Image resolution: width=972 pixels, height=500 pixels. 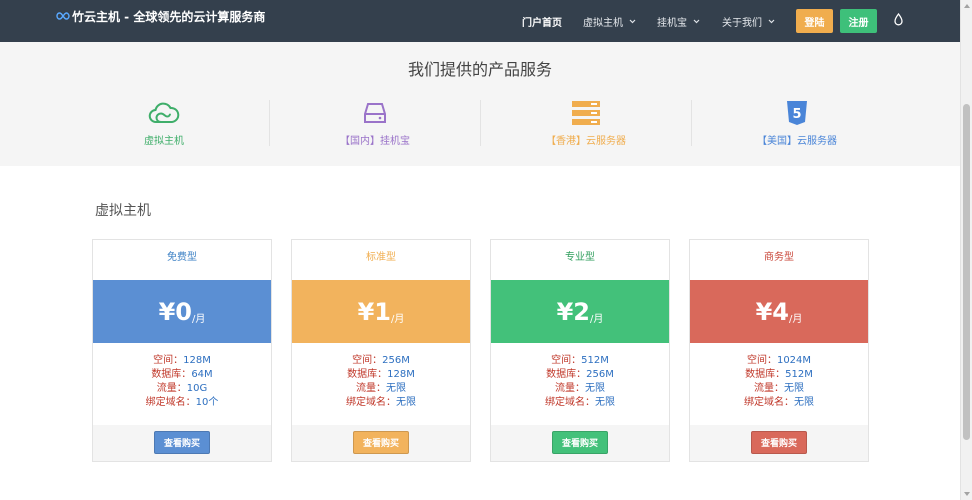 I want to click on service-label: 【国内】挂机宝, so click(x=375, y=141).